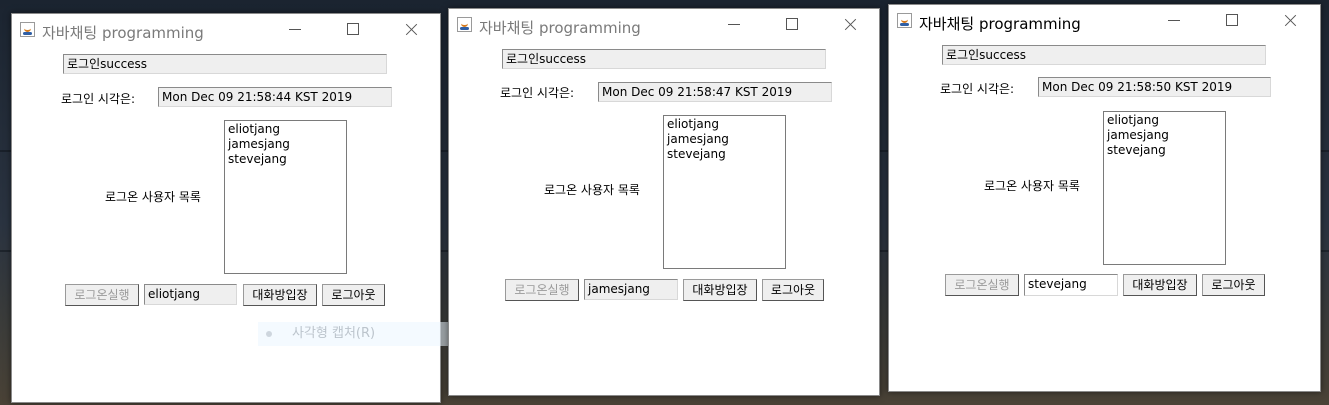  What do you see at coordinates (275, 97) in the screenshot?
I see `login-time-field: Mon Dec 09 21:58:44 KST 2019` at bounding box center [275, 97].